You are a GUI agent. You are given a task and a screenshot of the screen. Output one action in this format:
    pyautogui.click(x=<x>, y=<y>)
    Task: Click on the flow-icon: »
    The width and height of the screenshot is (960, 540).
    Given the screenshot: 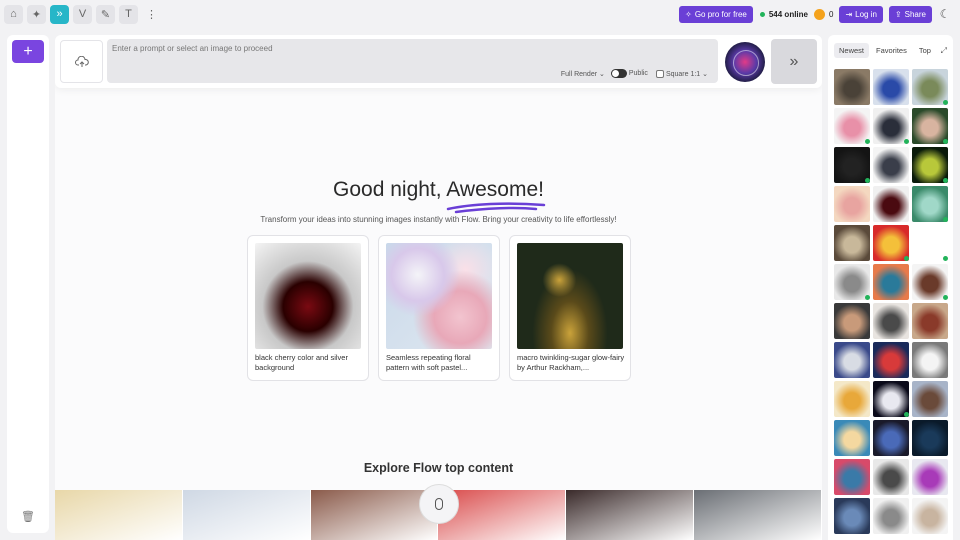 What is the action you would take?
    pyautogui.click(x=59, y=14)
    